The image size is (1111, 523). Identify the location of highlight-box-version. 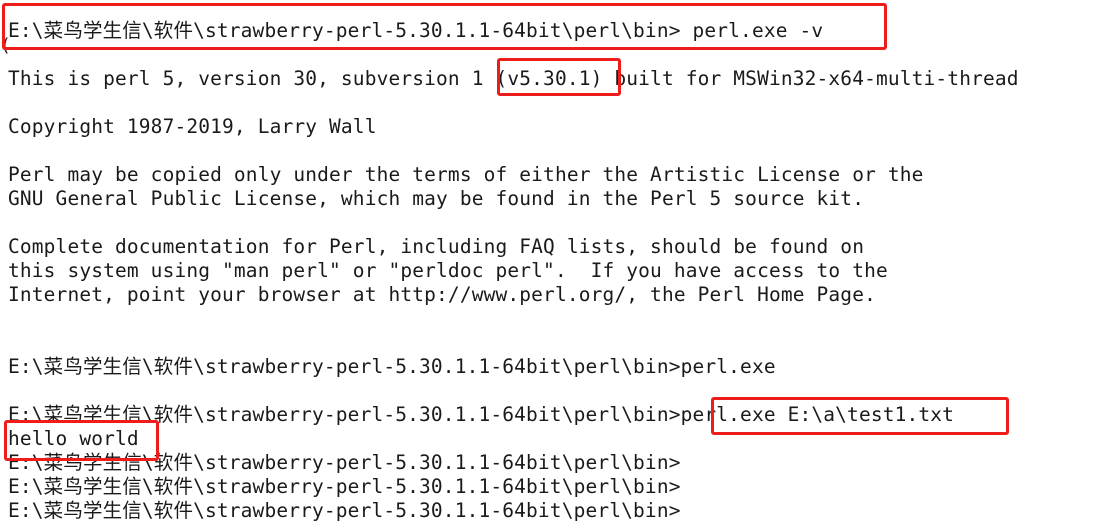
(559, 77).